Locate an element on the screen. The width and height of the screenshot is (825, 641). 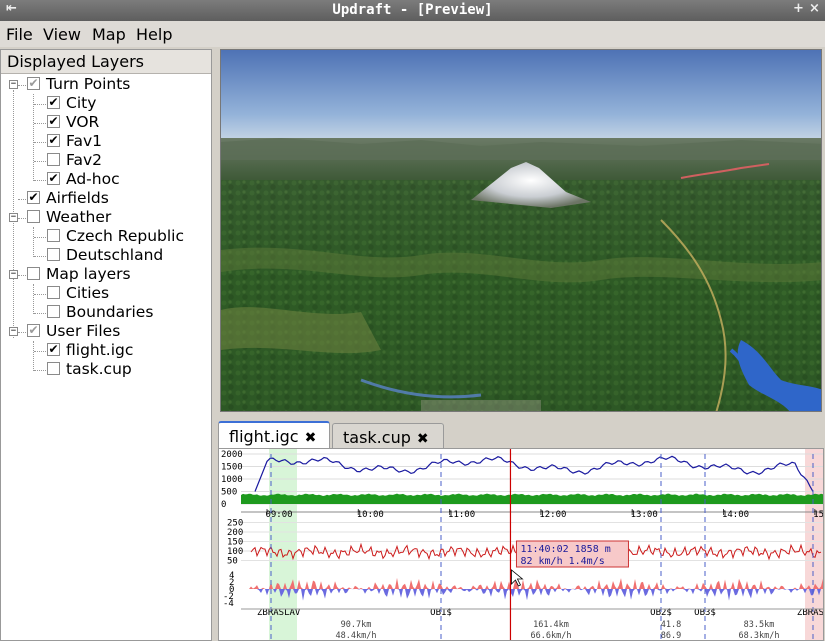
layer-fav1: Fav1 is located at coordinates (74, 141).